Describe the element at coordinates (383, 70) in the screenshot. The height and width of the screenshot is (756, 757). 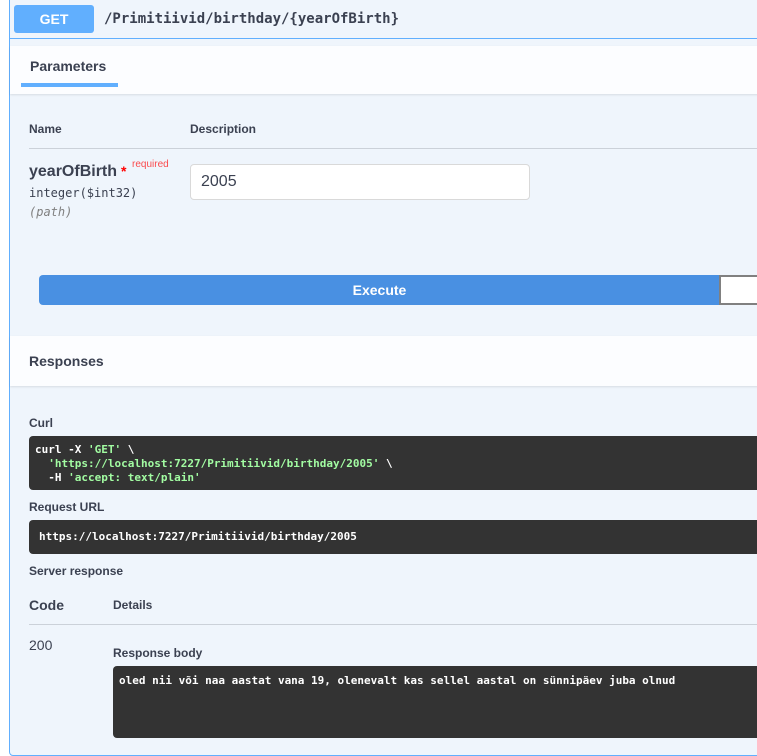
I see `parameters-header: Parameters` at that location.